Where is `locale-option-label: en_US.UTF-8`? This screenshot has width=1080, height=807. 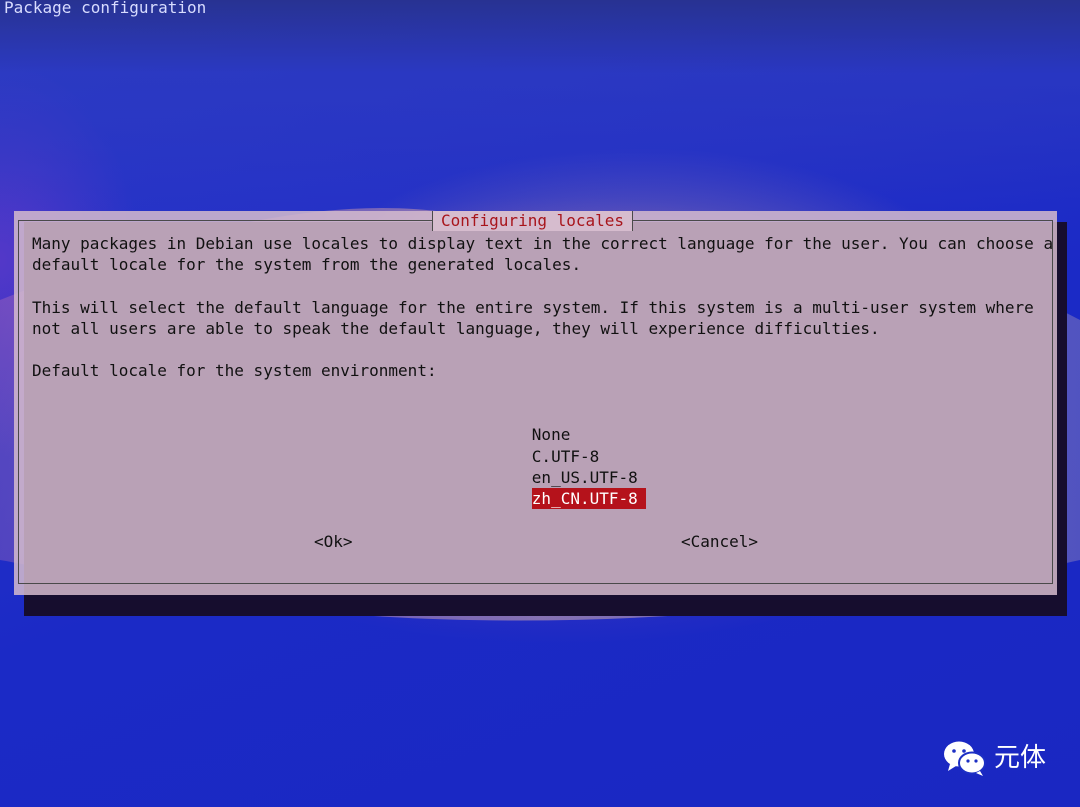 locale-option-label: en_US.UTF-8 is located at coordinates (584, 477).